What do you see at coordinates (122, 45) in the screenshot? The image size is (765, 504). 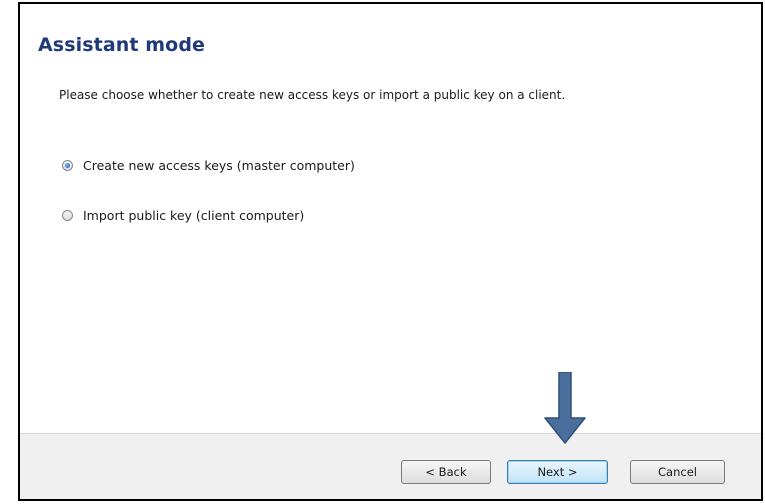 I see `page-title: Assistant mode` at bounding box center [122, 45].